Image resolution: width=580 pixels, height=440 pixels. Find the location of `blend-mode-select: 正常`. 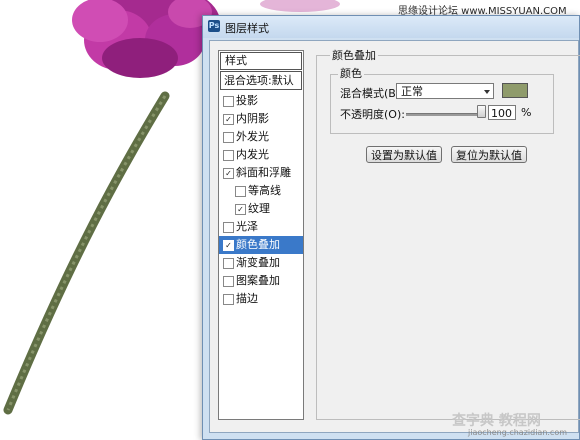

blend-mode-select: 正常 is located at coordinates (445, 91).